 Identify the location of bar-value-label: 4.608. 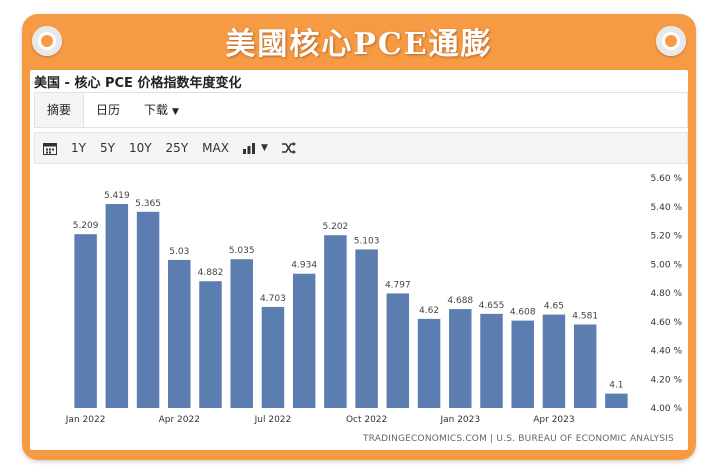
(523, 313).